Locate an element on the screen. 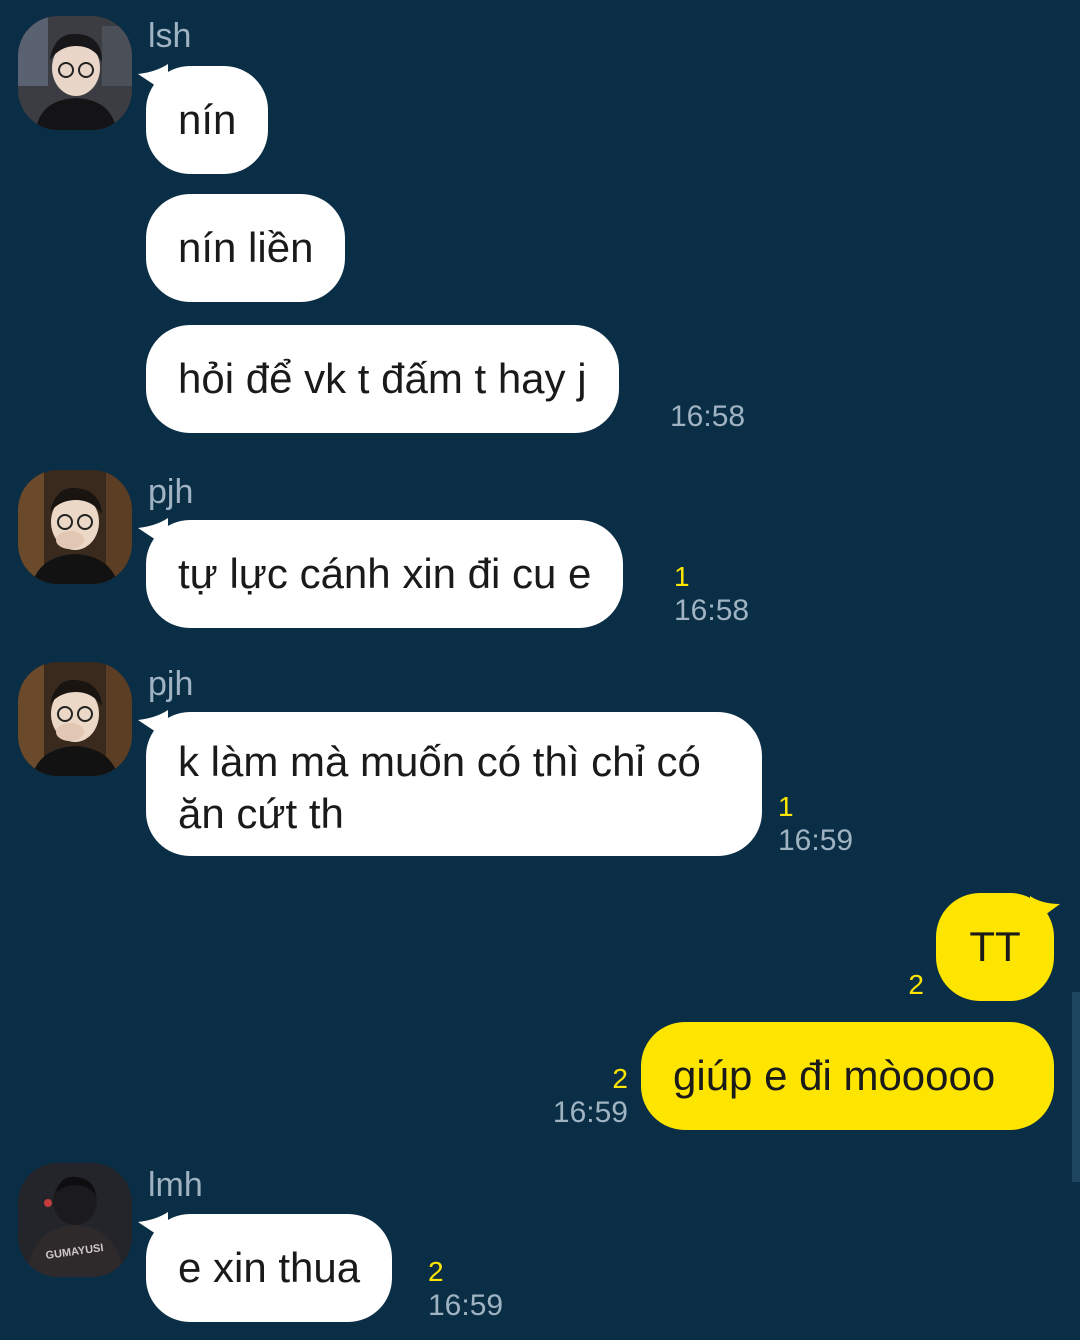  message-bubble: nín is located at coordinates (207, 120).